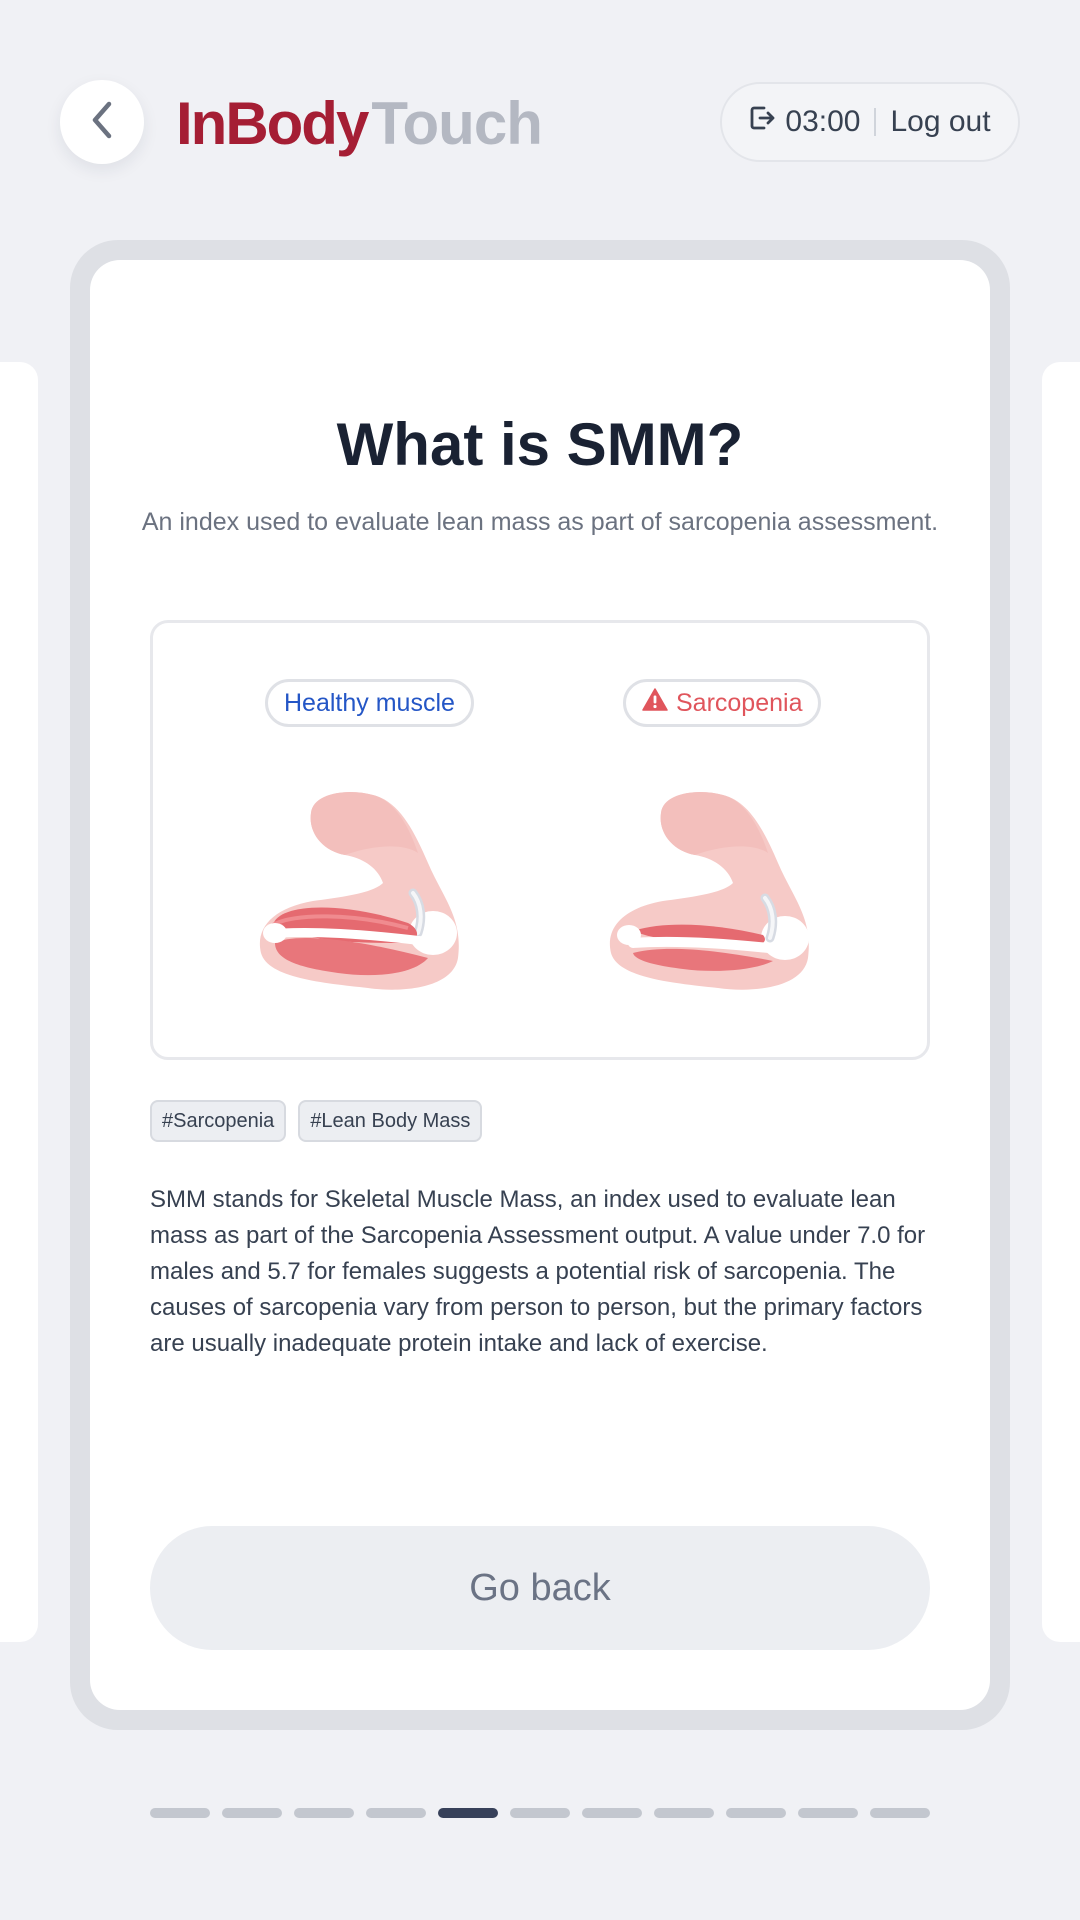  I want to click on tag-chip: #Sarcopenia, so click(218, 1121).